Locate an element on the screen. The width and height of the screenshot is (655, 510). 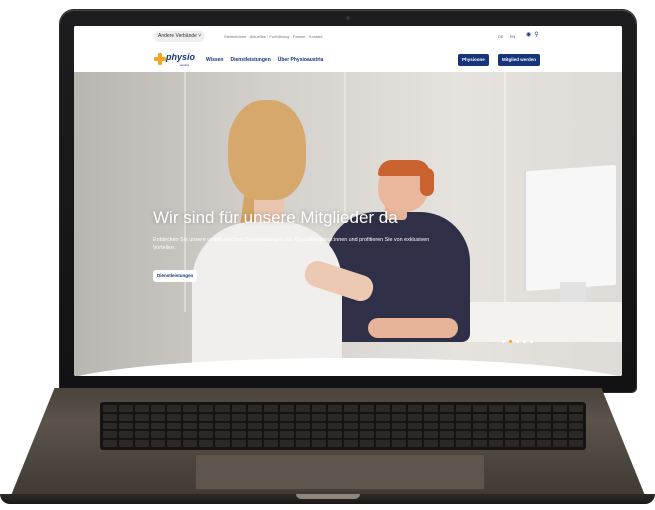
lang-en: EN is located at coordinates (513, 36).